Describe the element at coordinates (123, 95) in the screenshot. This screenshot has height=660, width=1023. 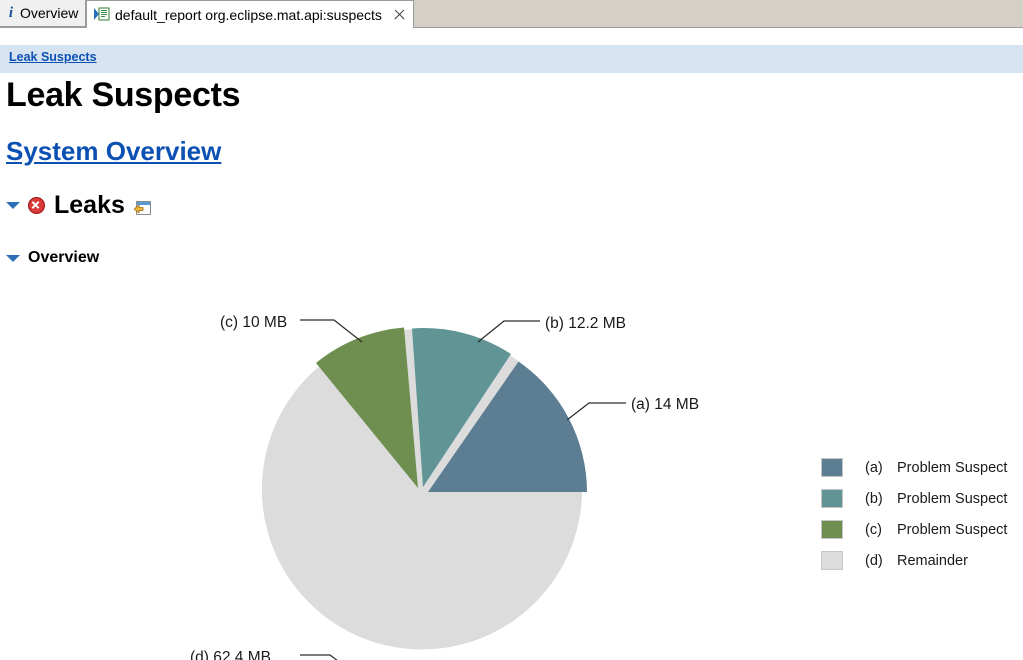
I see `page-title: Leak Suspects` at that location.